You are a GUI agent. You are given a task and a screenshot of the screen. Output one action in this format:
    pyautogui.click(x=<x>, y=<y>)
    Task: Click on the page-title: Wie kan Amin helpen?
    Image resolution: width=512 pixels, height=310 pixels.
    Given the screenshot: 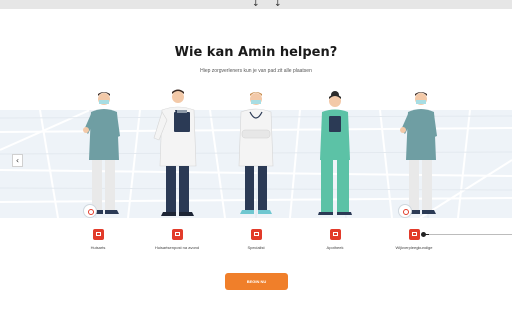 What is the action you would take?
    pyautogui.click(x=256, y=52)
    